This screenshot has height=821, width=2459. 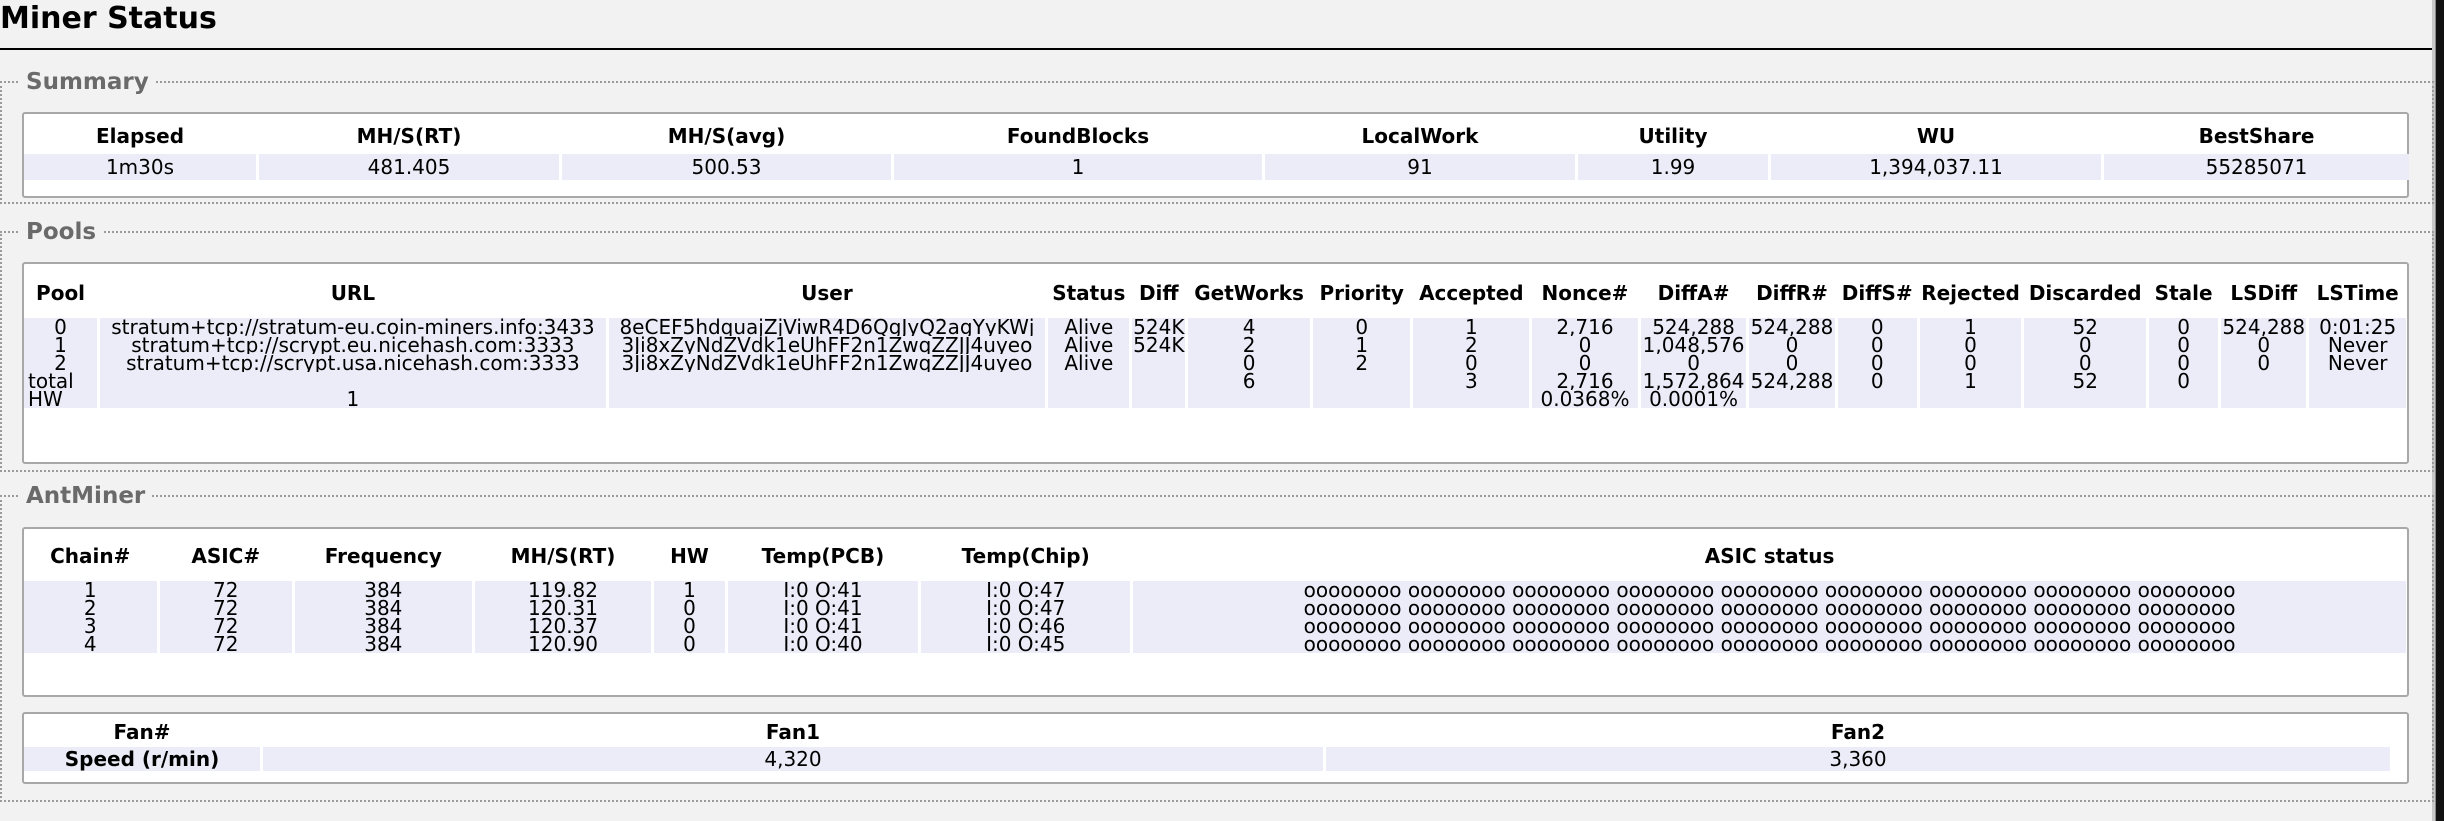 I want to click on pool-header-nonce: Nonce#, so click(x=1585, y=293).